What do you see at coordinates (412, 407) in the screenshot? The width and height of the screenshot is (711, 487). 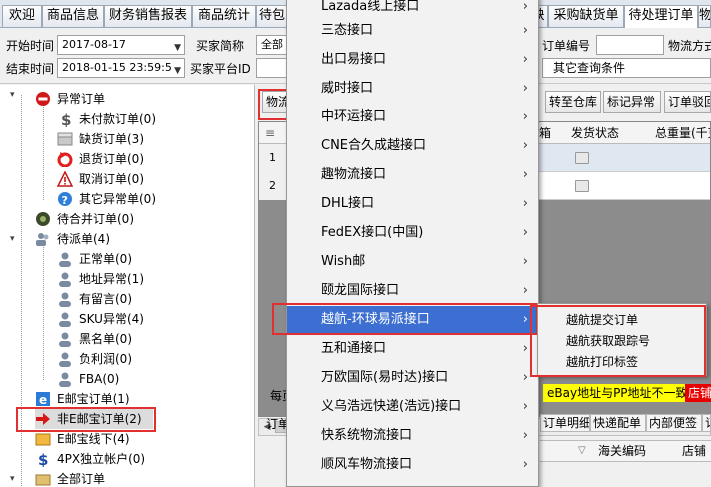 I see `menu-item-haoyuan: 义乌浩远快递(浩远)接口 ›` at bounding box center [412, 407].